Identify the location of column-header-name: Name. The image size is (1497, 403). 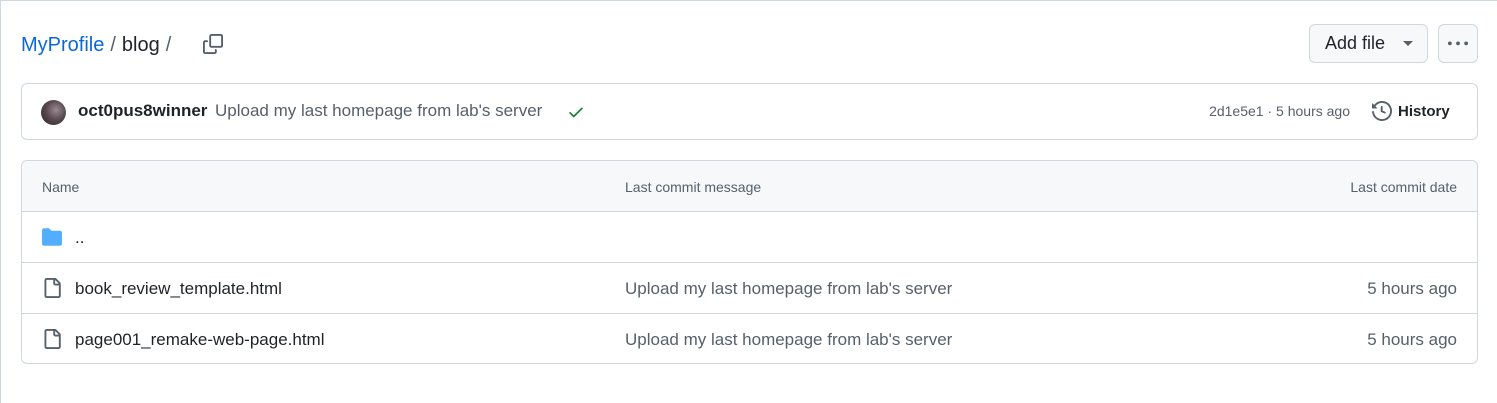
(61, 187).